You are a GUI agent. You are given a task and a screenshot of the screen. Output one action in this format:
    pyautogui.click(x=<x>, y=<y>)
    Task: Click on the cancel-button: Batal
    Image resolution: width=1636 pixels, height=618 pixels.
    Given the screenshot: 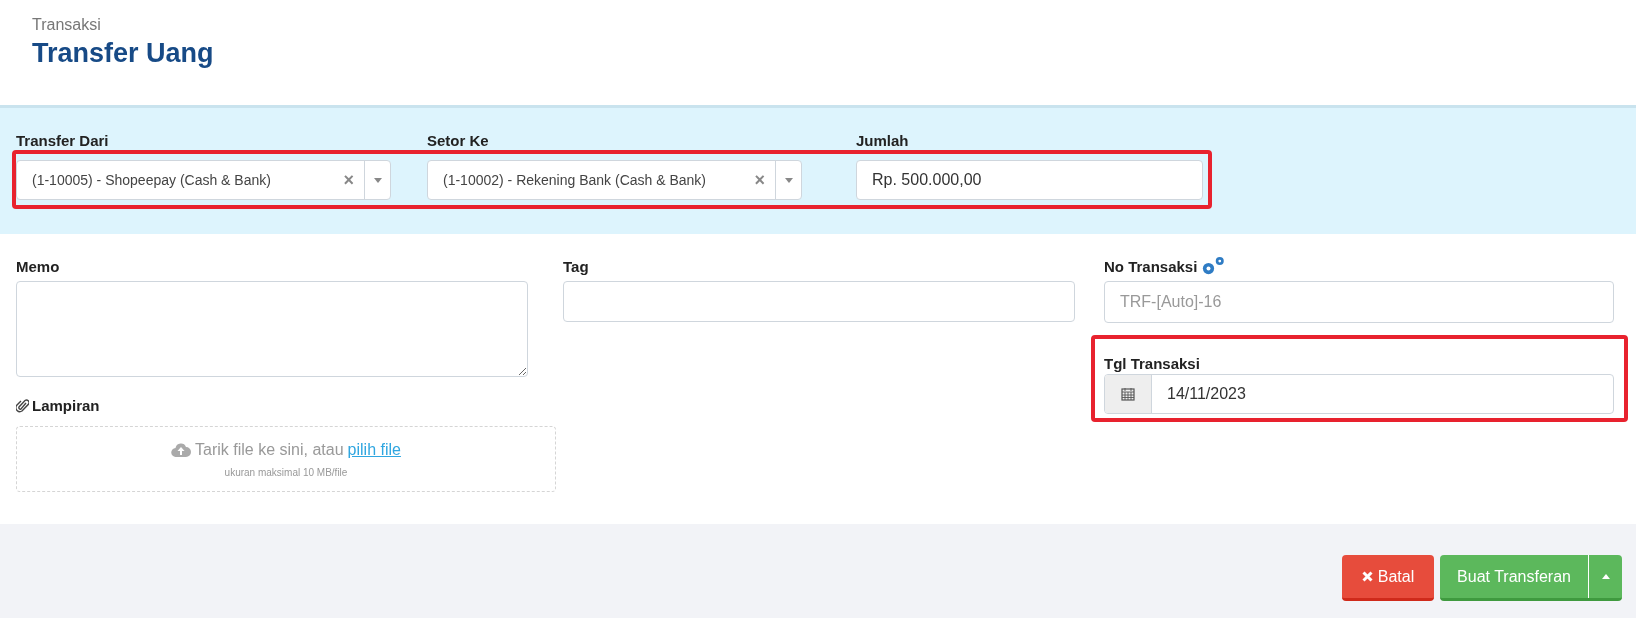 What is the action you would take?
    pyautogui.click(x=1388, y=578)
    